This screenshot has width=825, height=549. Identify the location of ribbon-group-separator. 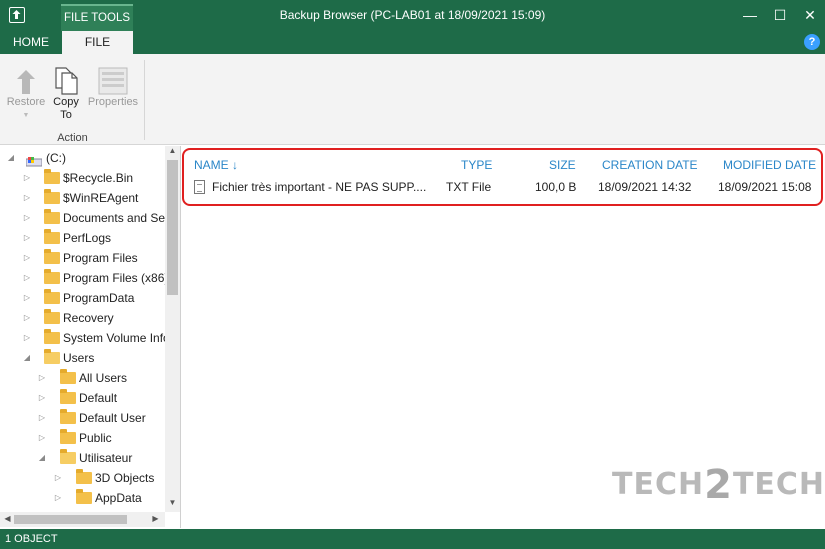
(144, 100).